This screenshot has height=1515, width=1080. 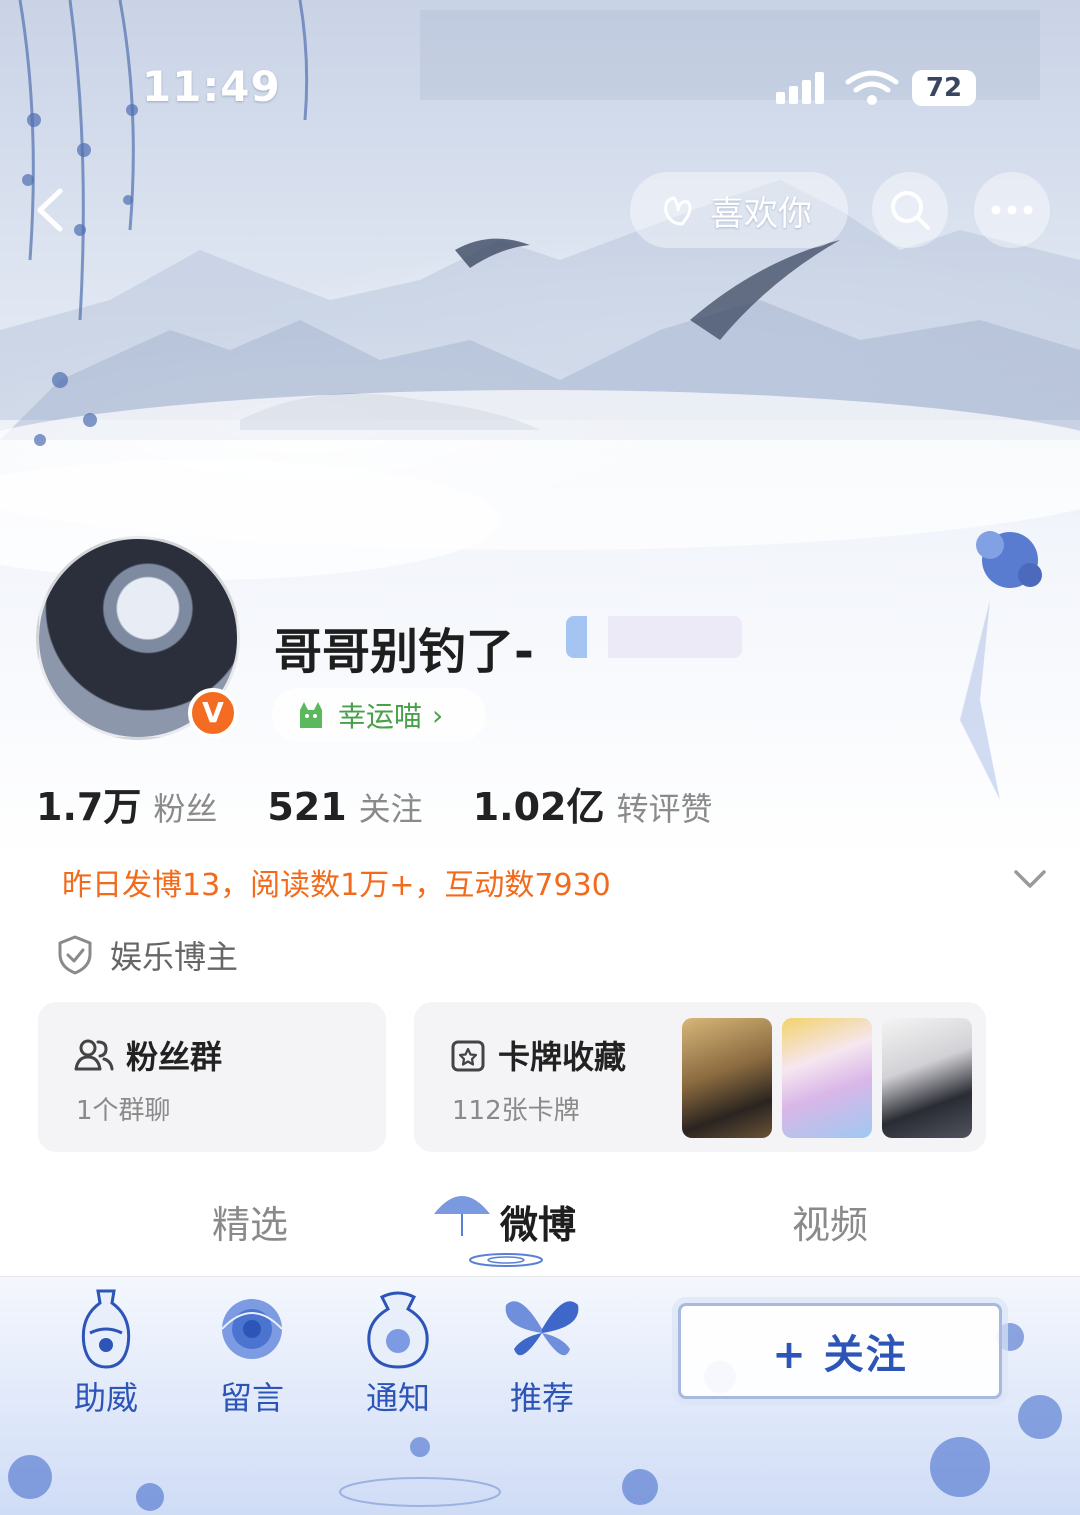 What do you see at coordinates (840, 1355) in the screenshot?
I see `follow-label: + 关注` at bounding box center [840, 1355].